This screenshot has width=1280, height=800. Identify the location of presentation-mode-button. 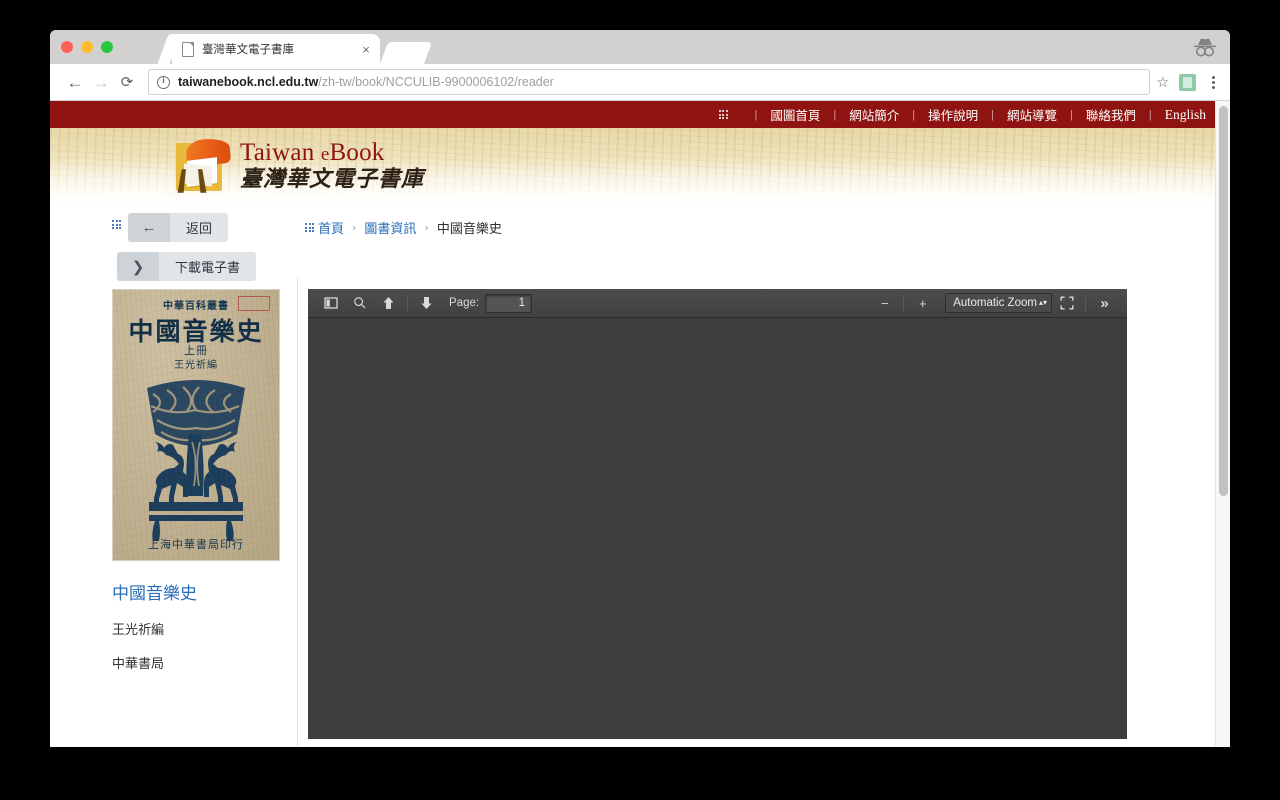
(1066, 303).